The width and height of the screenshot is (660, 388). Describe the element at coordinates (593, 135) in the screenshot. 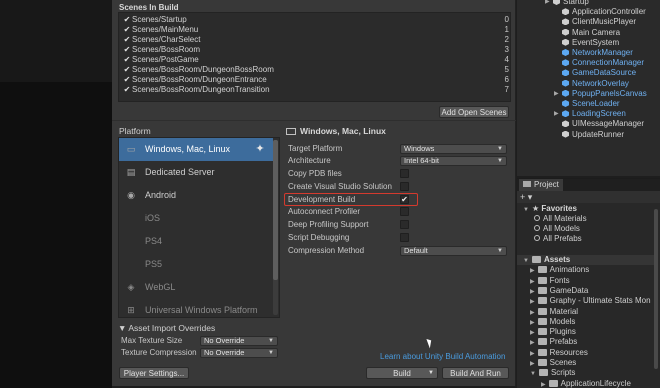

I see `hierarchy-item: UpdateRunner` at that location.